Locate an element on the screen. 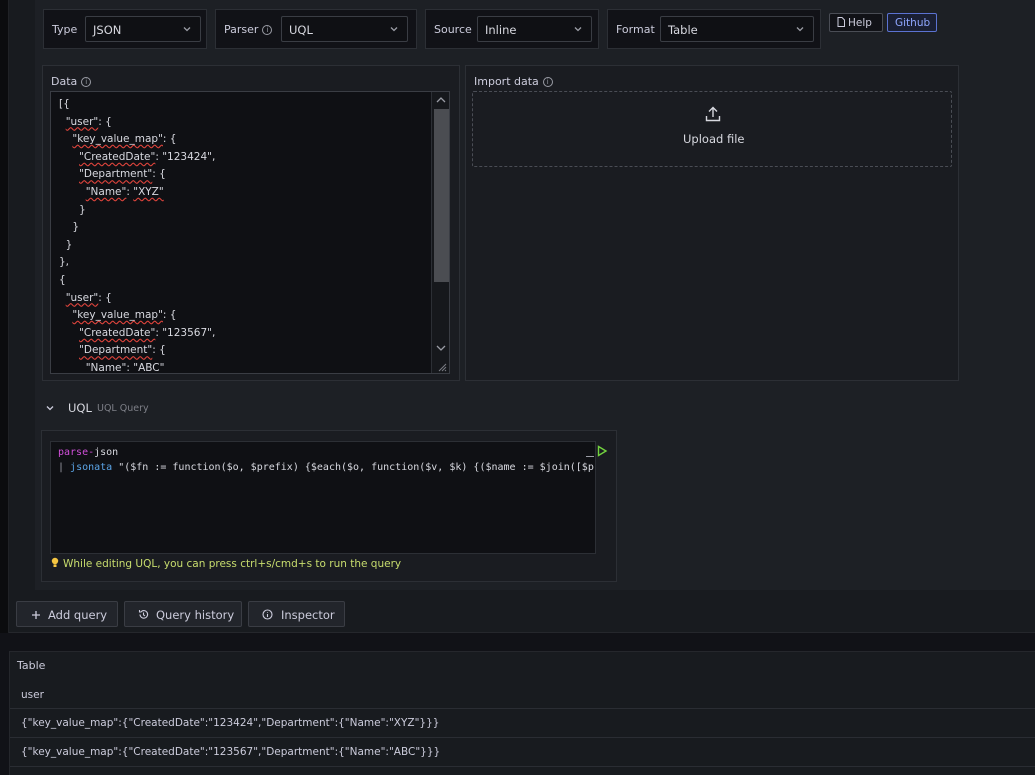 Image resolution: width=1035 pixels, height=775 pixels. table-title: Table is located at coordinates (31, 665).